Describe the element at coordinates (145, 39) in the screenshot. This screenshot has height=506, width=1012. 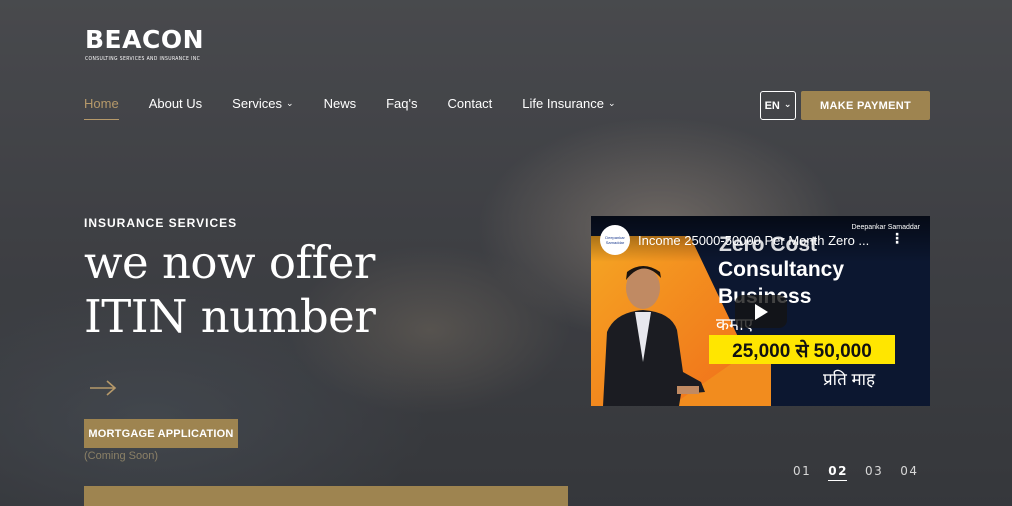
I see `logo-title: BEACON` at that location.